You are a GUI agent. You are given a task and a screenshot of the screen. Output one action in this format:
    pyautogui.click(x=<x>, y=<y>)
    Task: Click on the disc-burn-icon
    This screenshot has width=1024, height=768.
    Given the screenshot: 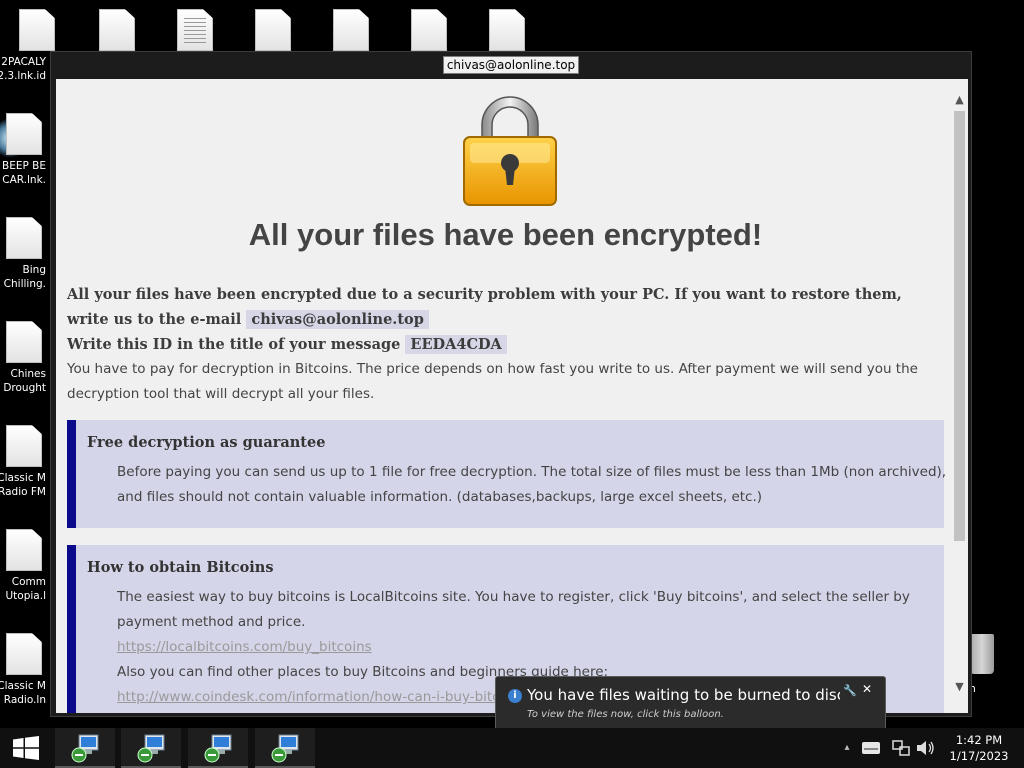 What is the action you would take?
    pyautogui.click(x=871, y=748)
    